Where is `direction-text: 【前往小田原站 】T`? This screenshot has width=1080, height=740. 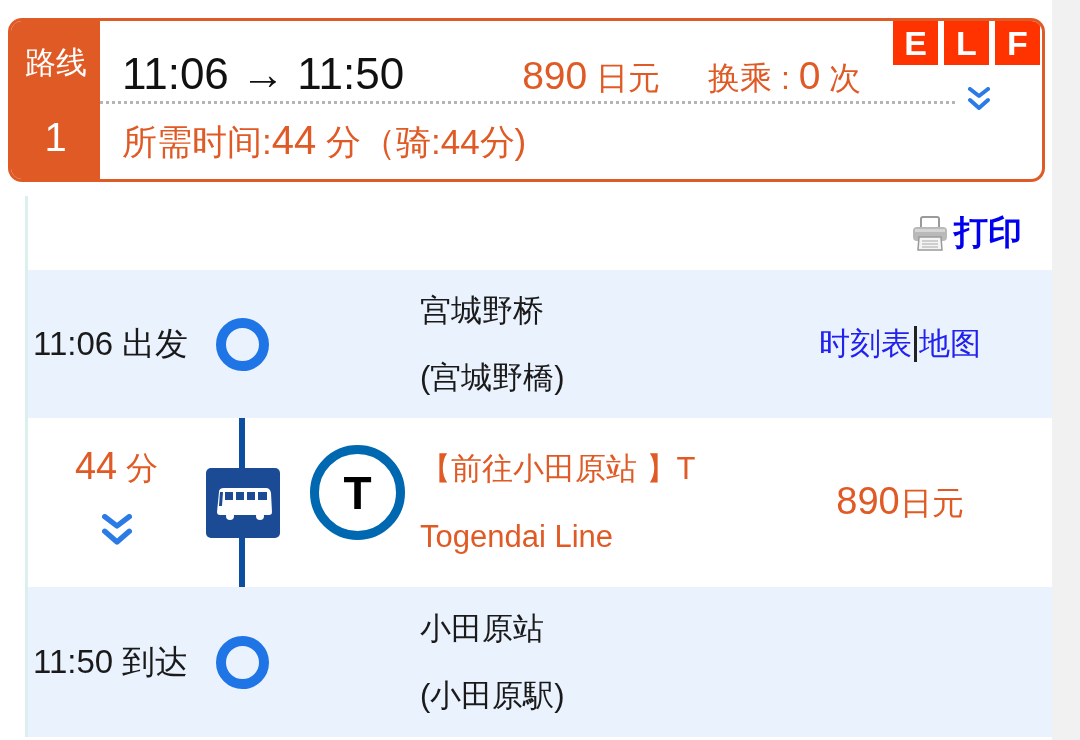
direction-text: 【前往小田原站 】T is located at coordinates (558, 468).